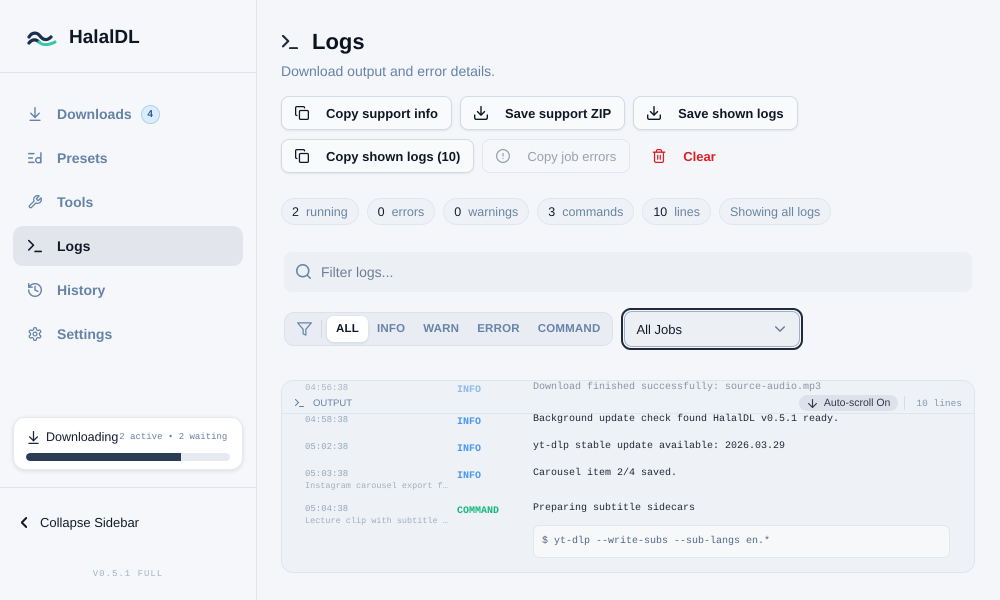 The height and width of the screenshot is (600, 1000). What do you see at coordinates (303, 271) in the screenshot?
I see `search-icon` at bounding box center [303, 271].